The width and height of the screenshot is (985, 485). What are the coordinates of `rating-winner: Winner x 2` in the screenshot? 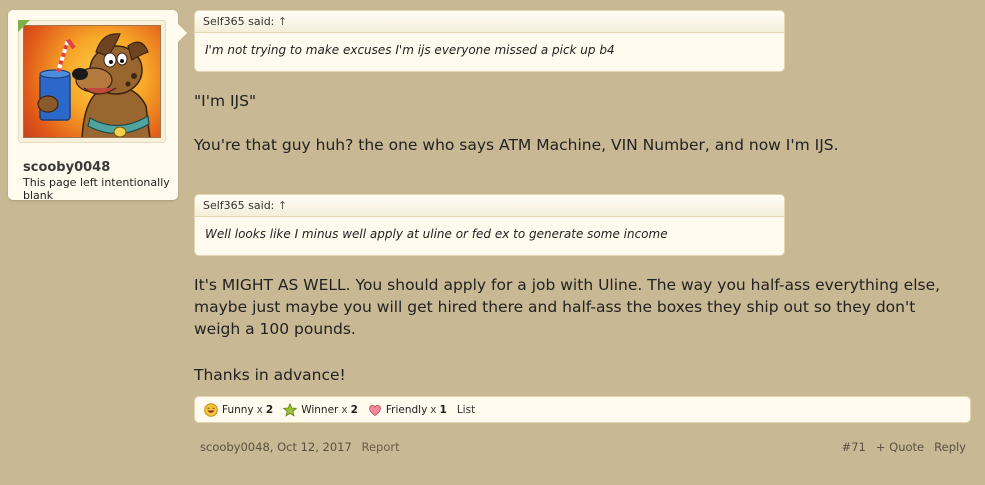 It's located at (320, 409).